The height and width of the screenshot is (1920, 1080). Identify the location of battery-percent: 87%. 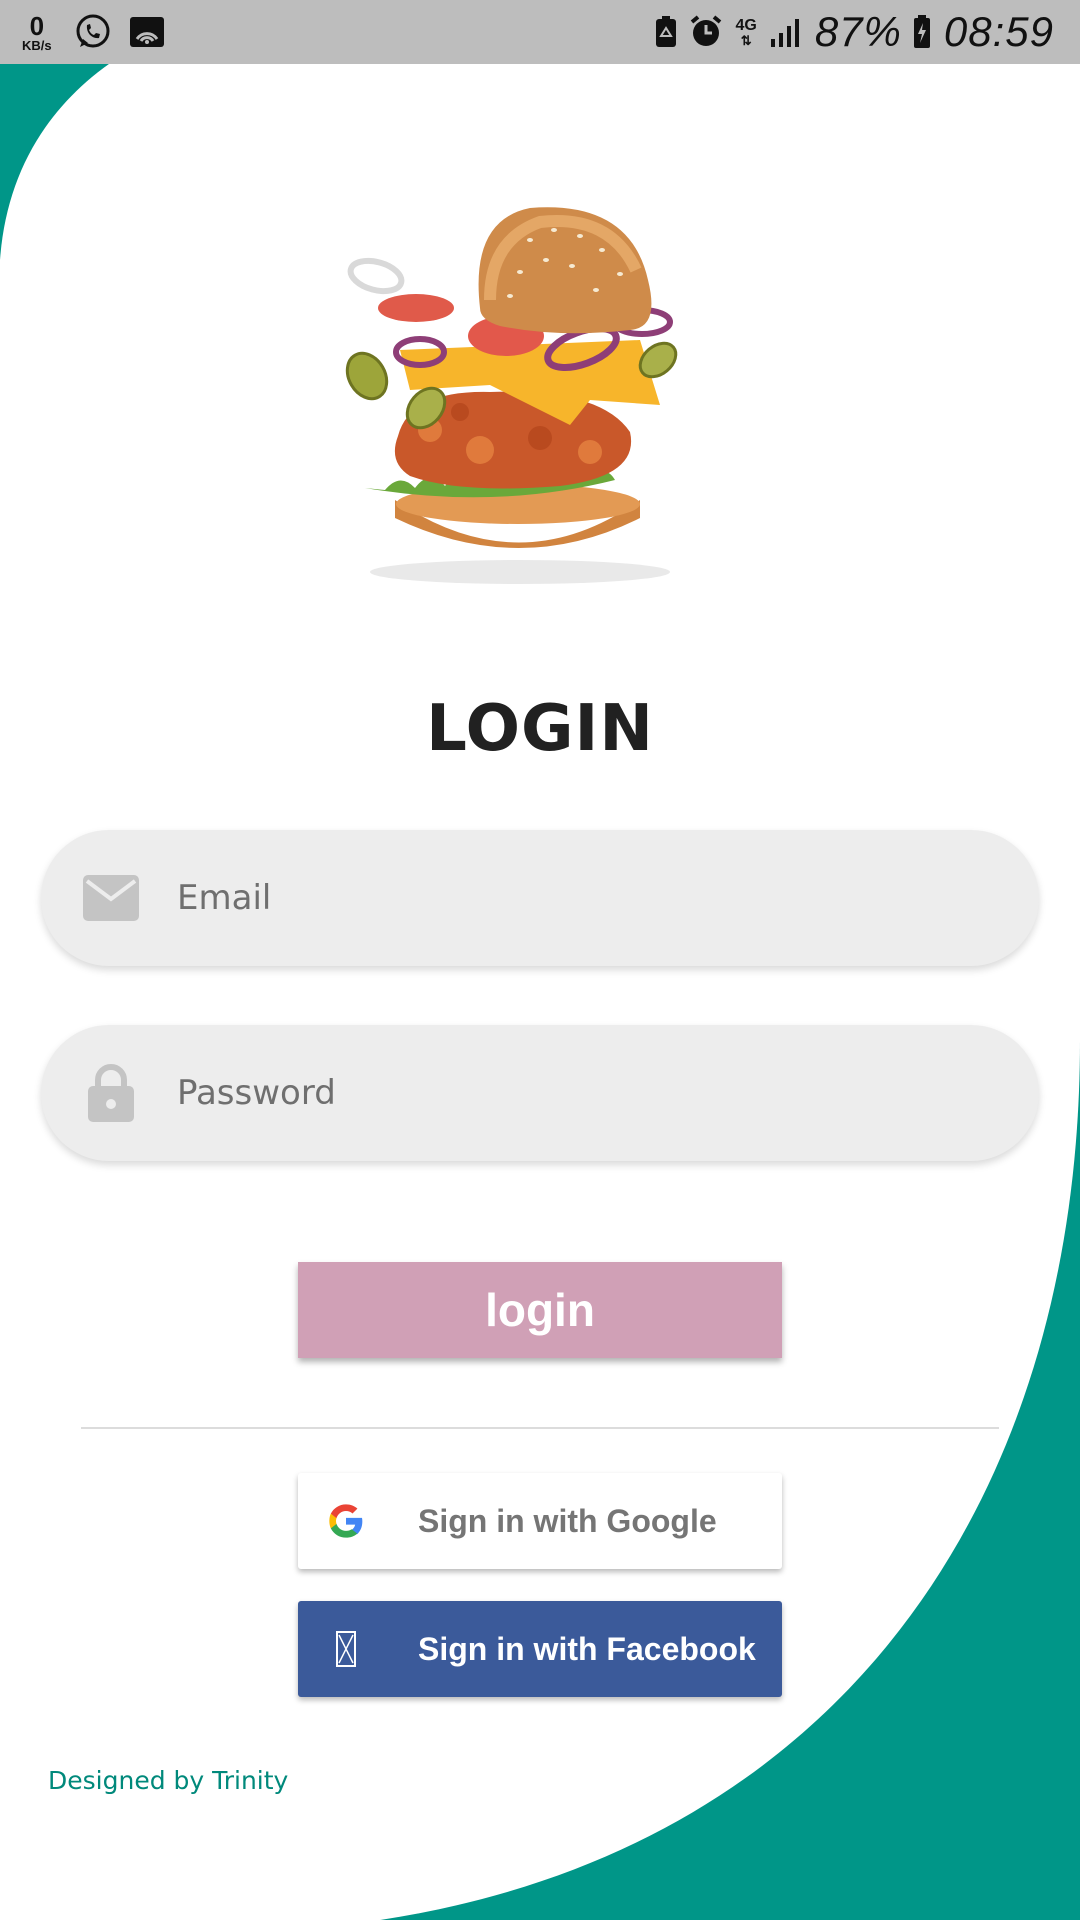
(858, 31).